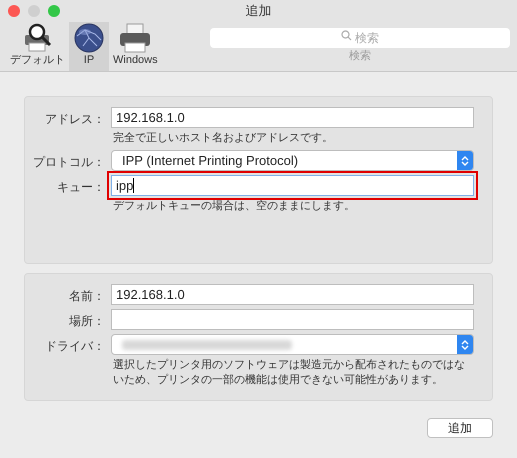 The width and height of the screenshot is (517, 458). Describe the element at coordinates (37, 46) in the screenshot. I see `toolbar-tab: デフォルト` at that location.